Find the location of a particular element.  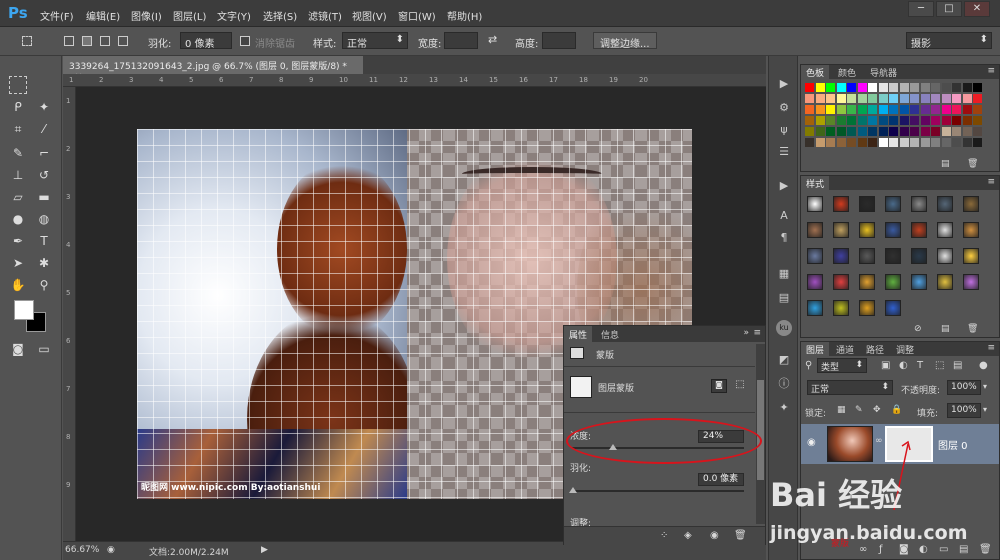

feather-slider-thumb is located at coordinates (573, 490).